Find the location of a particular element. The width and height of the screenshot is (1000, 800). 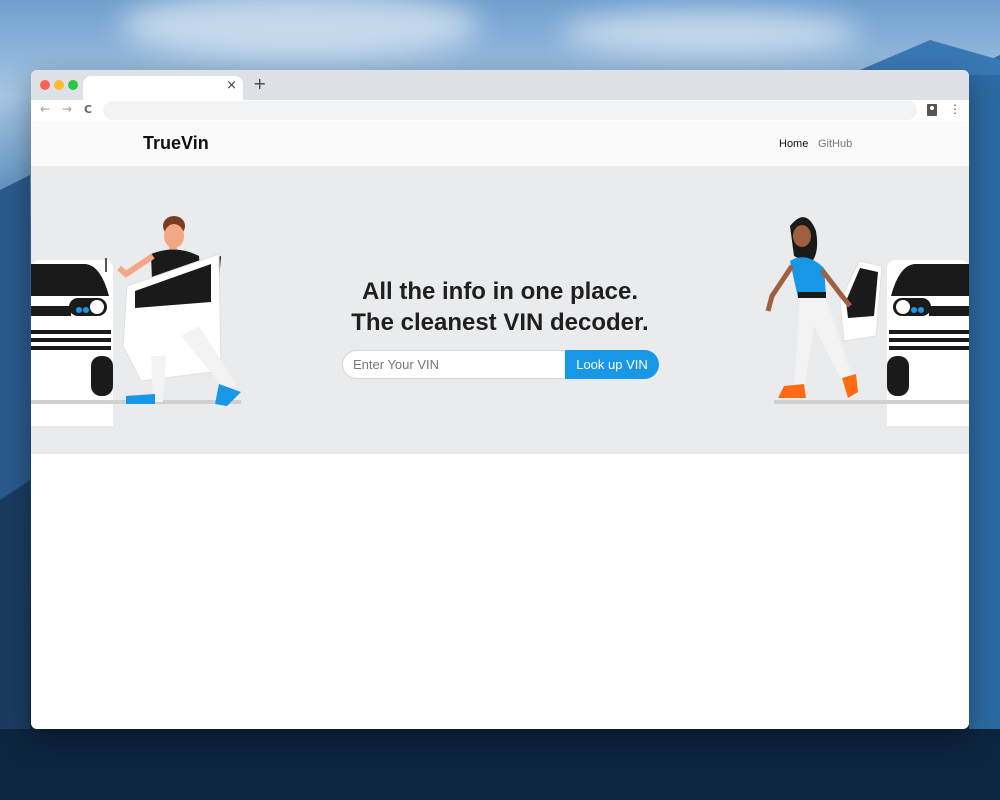

man-with-car-illustration is located at coordinates (136, 321).